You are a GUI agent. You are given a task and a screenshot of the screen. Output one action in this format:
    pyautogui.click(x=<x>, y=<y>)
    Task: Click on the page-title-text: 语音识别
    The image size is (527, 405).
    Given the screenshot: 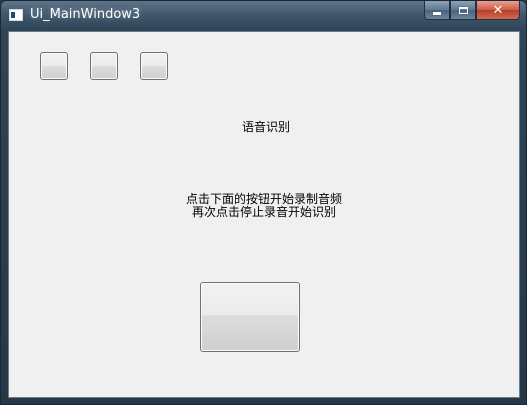 What is the action you would take?
    pyautogui.click(x=265, y=127)
    